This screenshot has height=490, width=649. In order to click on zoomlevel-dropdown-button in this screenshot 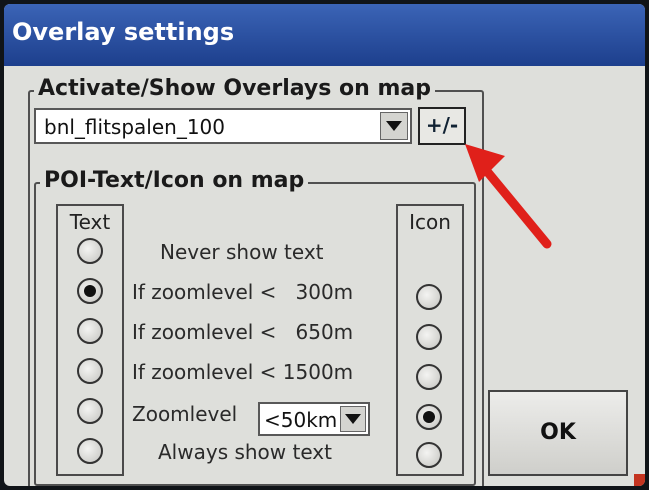, I will do `click(353, 419)`.